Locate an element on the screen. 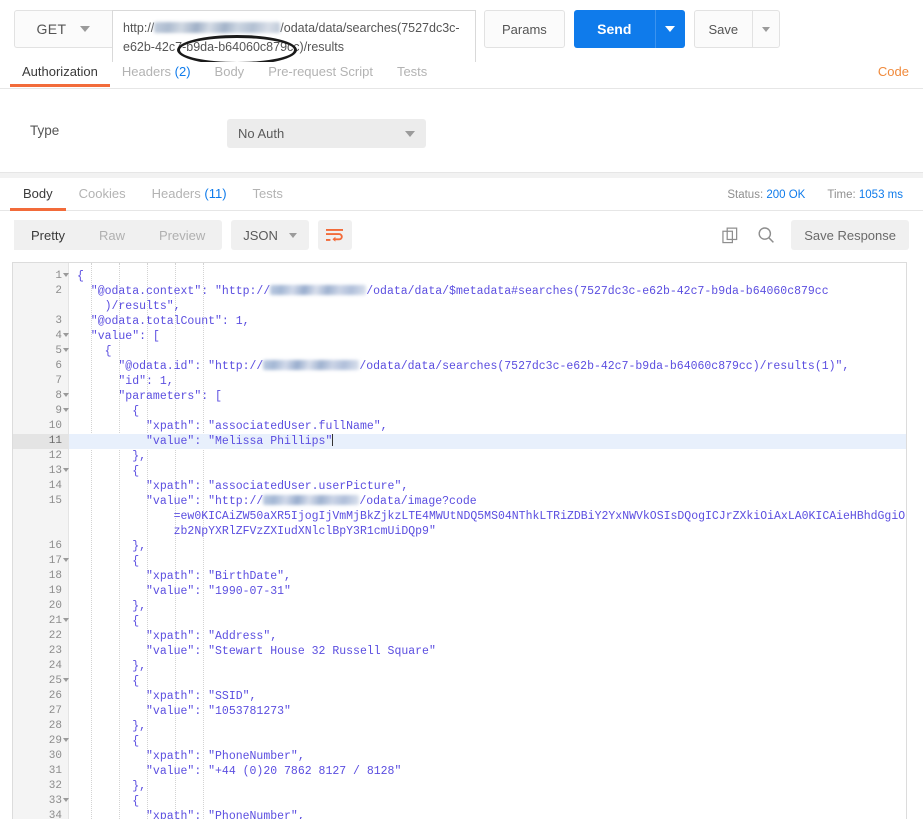  tab-body: Body is located at coordinates (230, 74).